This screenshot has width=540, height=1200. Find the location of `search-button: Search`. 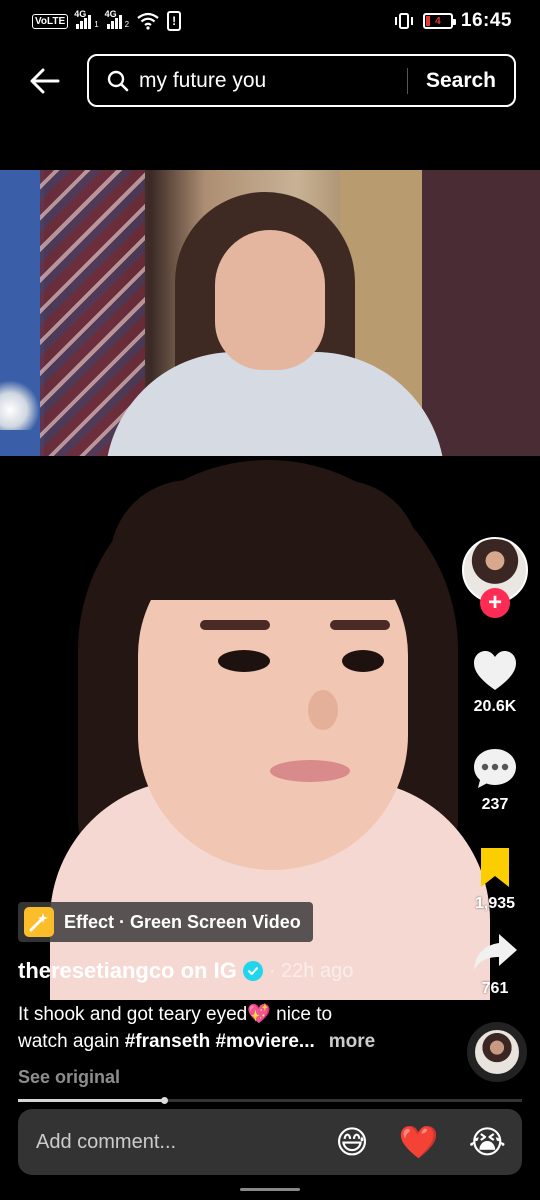

search-button: Search is located at coordinates (461, 81).